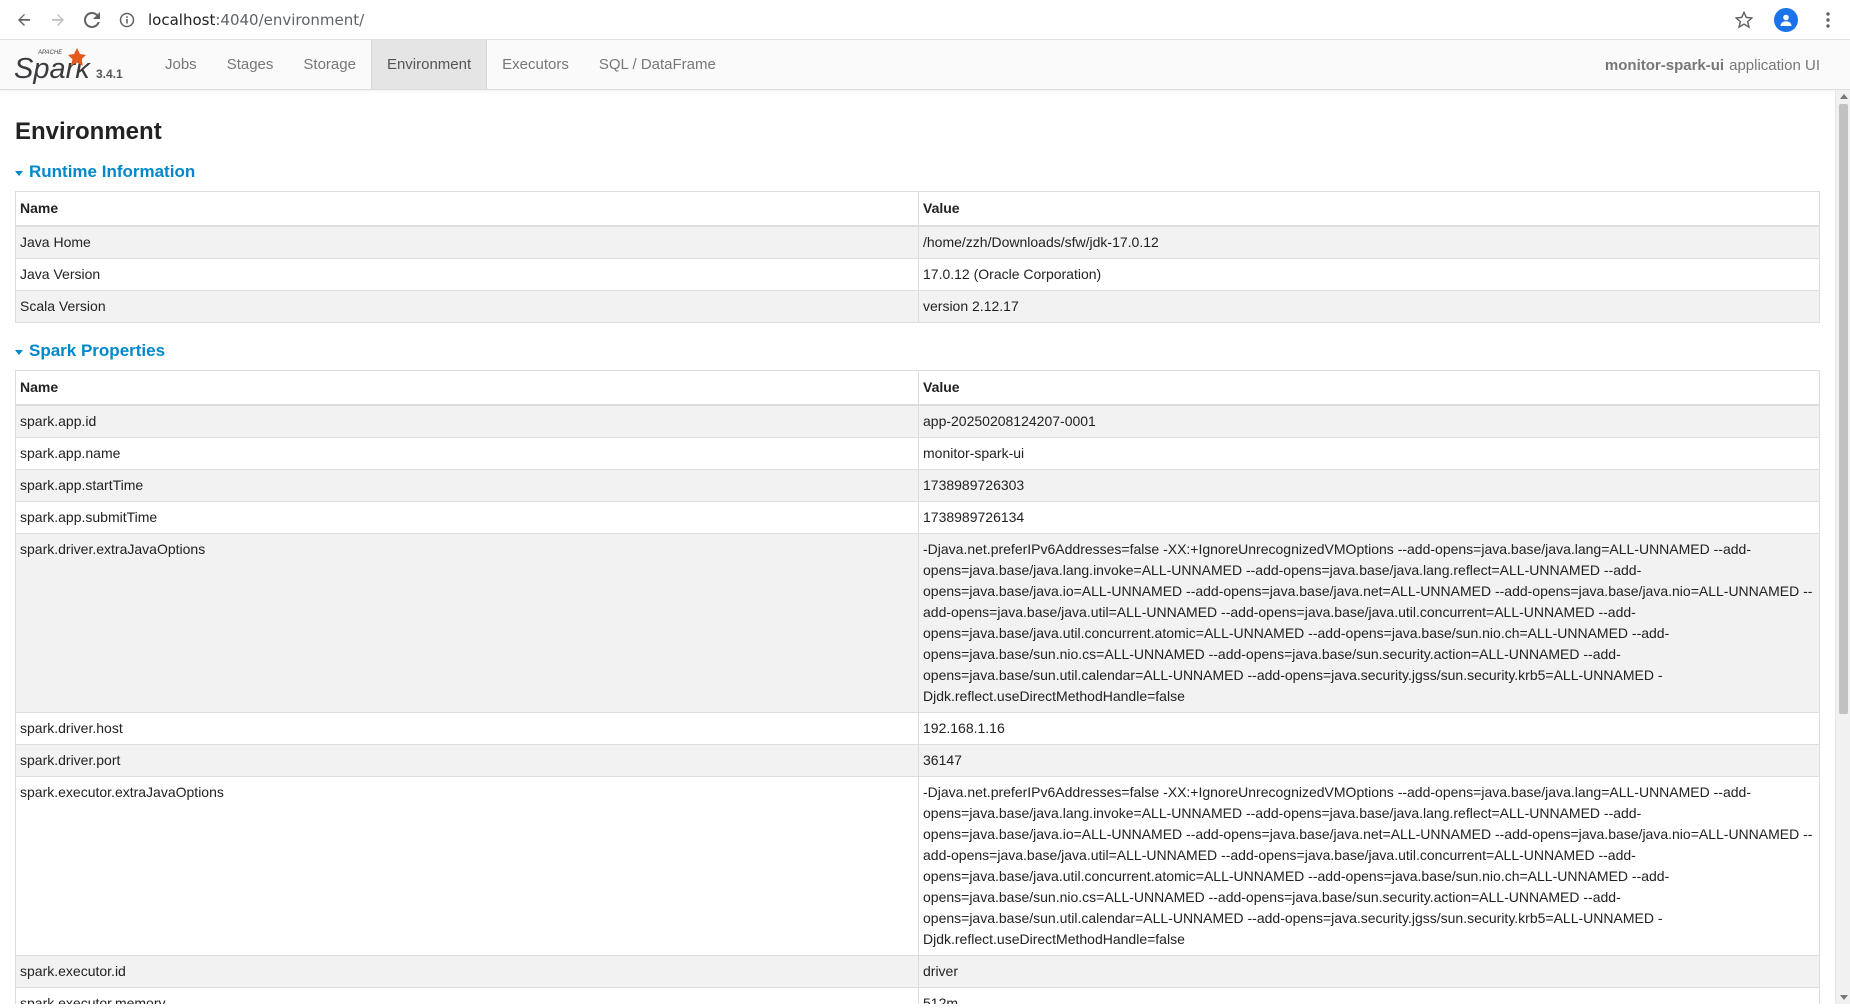 The height and width of the screenshot is (1008, 1850). I want to click on tab-sql-dataframe: SQL / DataFrame, so click(657, 64).